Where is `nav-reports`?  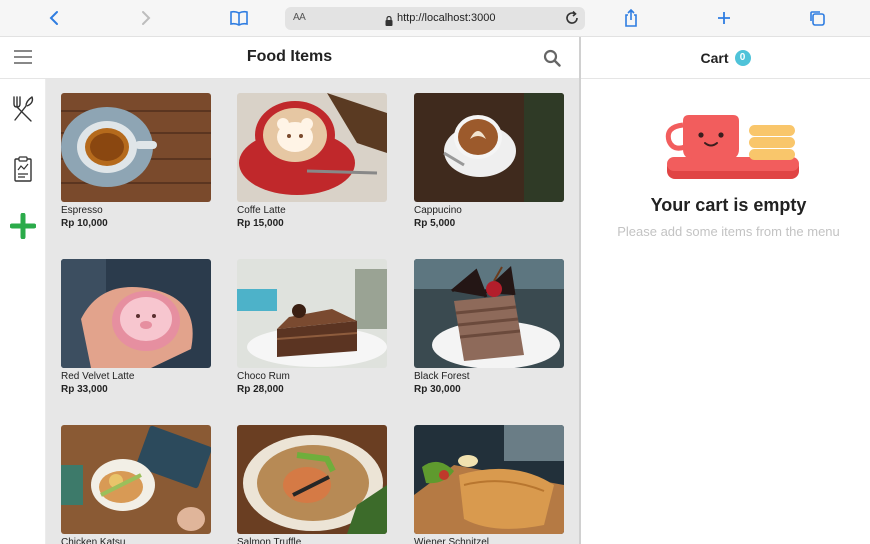 nav-reports is located at coordinates (23, 169).